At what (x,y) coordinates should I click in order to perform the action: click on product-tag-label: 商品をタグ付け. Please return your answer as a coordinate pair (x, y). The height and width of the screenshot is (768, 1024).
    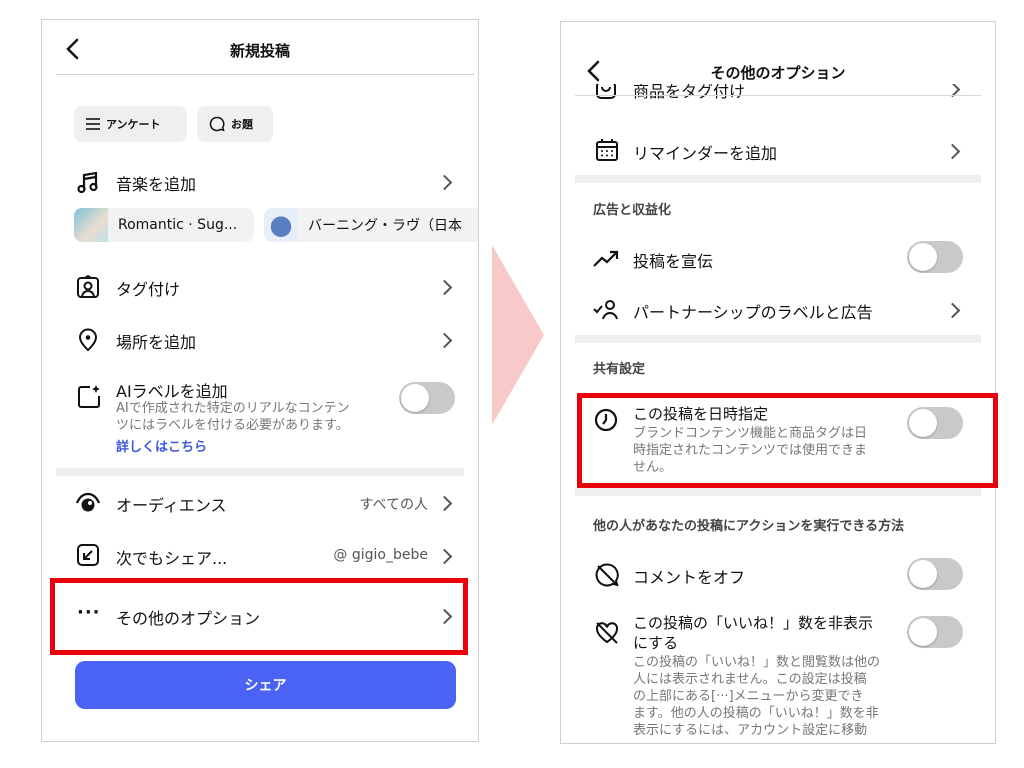
    Looking at the image, I should click on (689, 92).